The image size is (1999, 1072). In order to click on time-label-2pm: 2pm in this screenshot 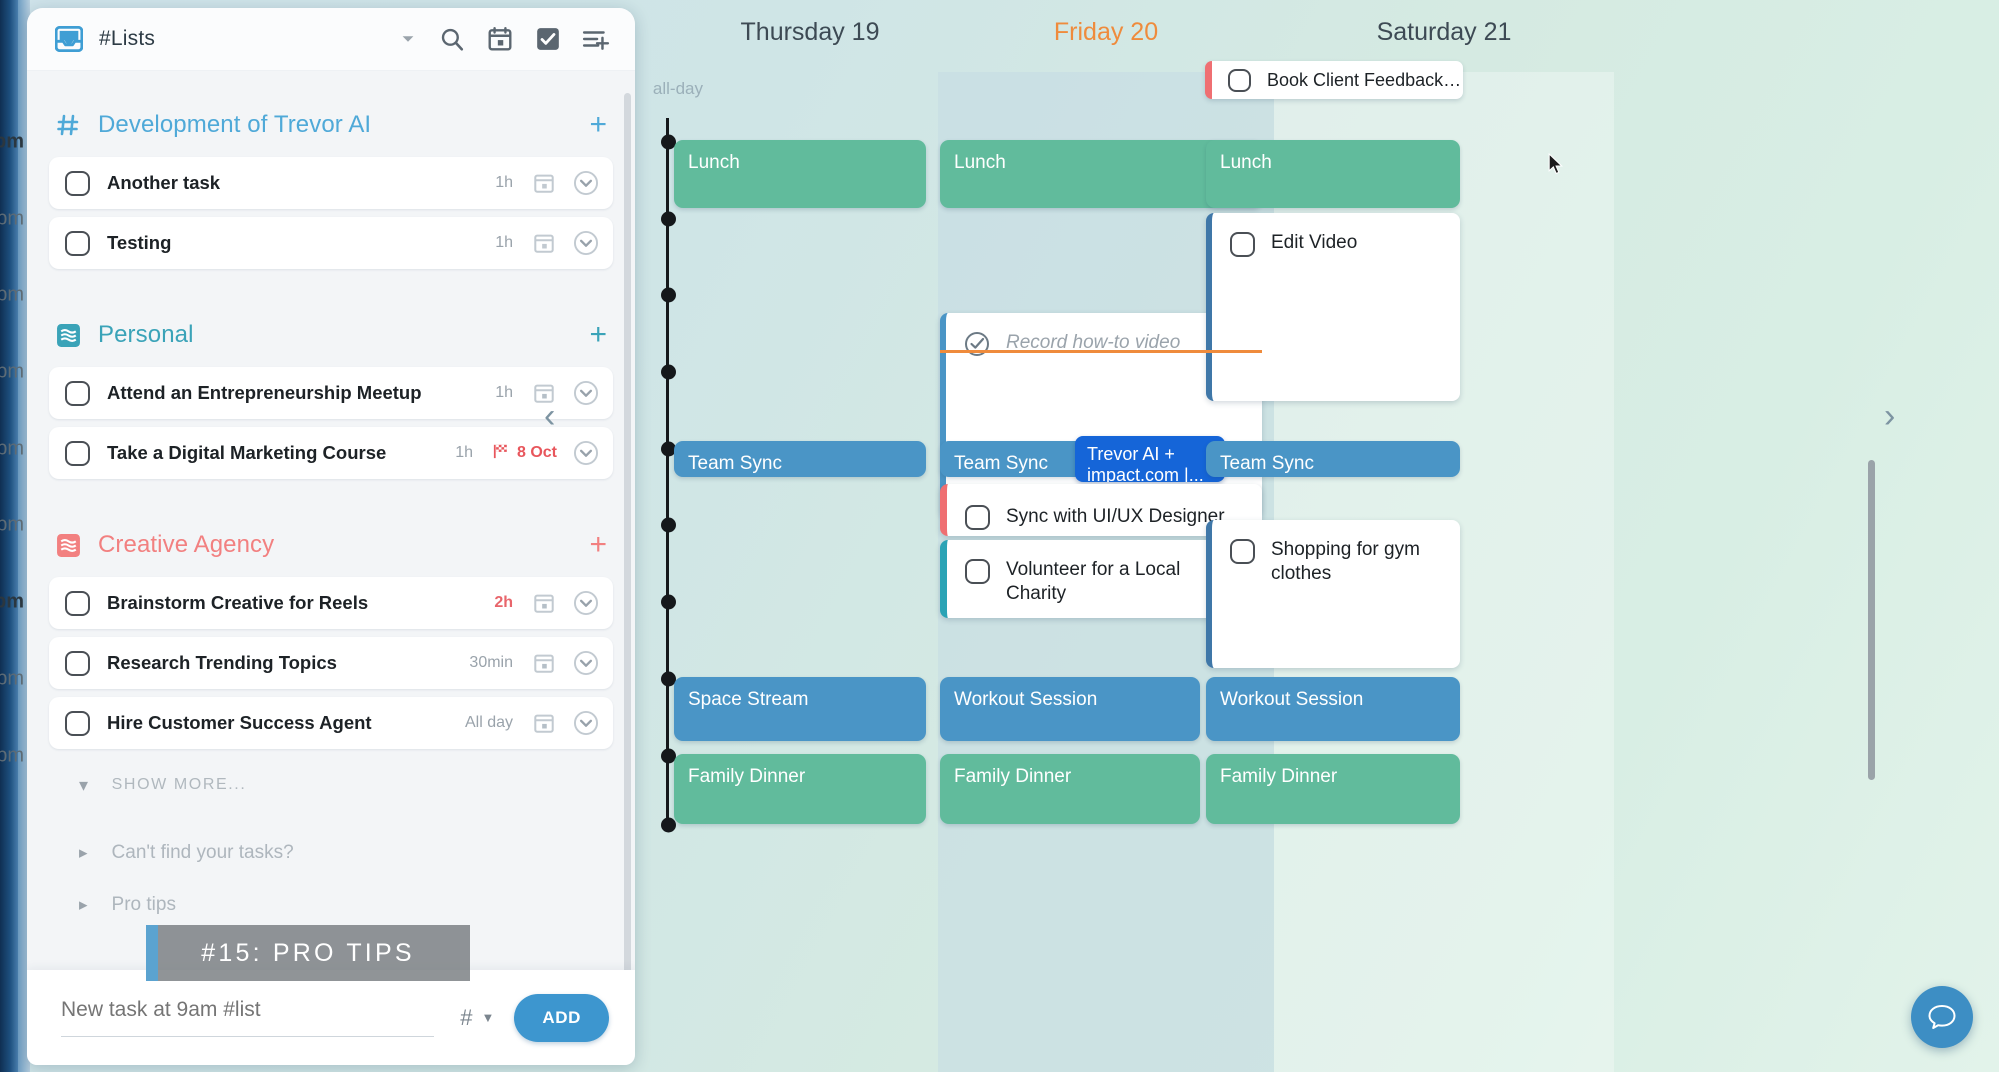, I will do `click(12, 294)`.